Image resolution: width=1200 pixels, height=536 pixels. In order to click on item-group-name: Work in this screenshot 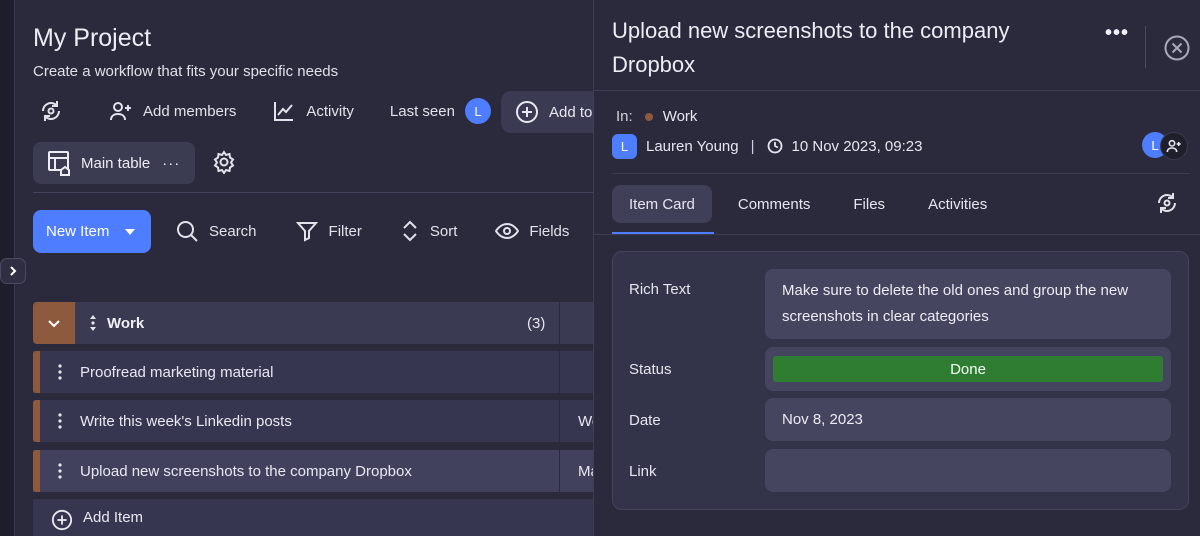, I will do `click(680, 116)`.